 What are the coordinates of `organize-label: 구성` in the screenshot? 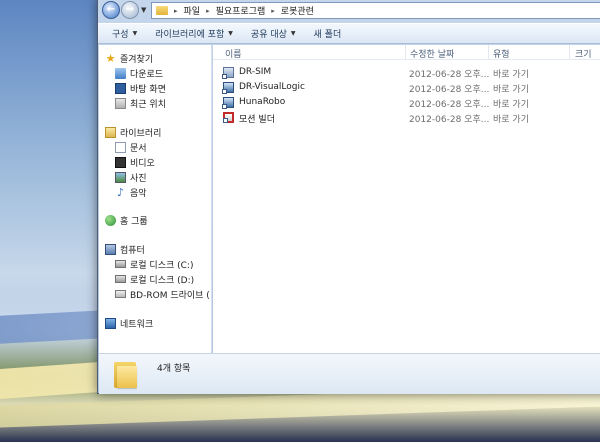 It's located at (120, 35).